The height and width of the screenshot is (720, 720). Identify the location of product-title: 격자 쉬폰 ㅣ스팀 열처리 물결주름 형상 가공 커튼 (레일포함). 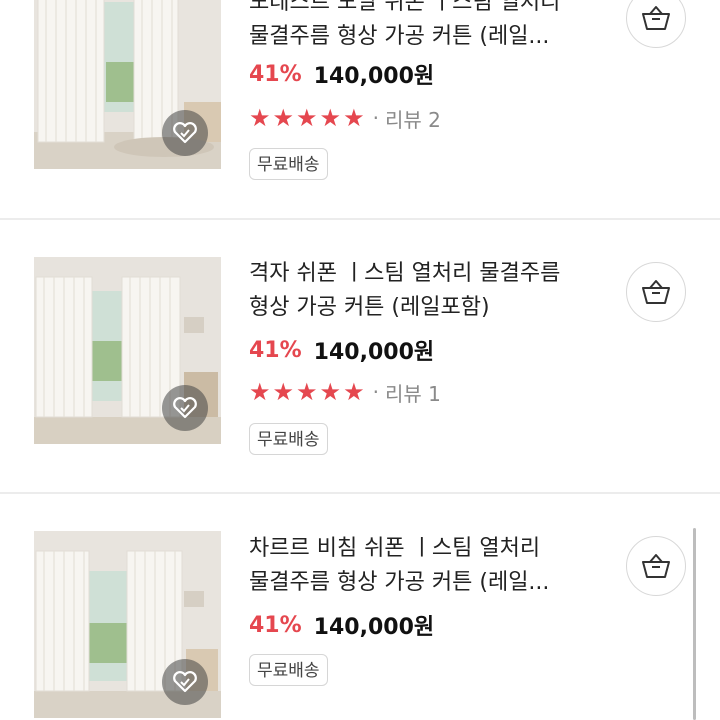
(434, 291).